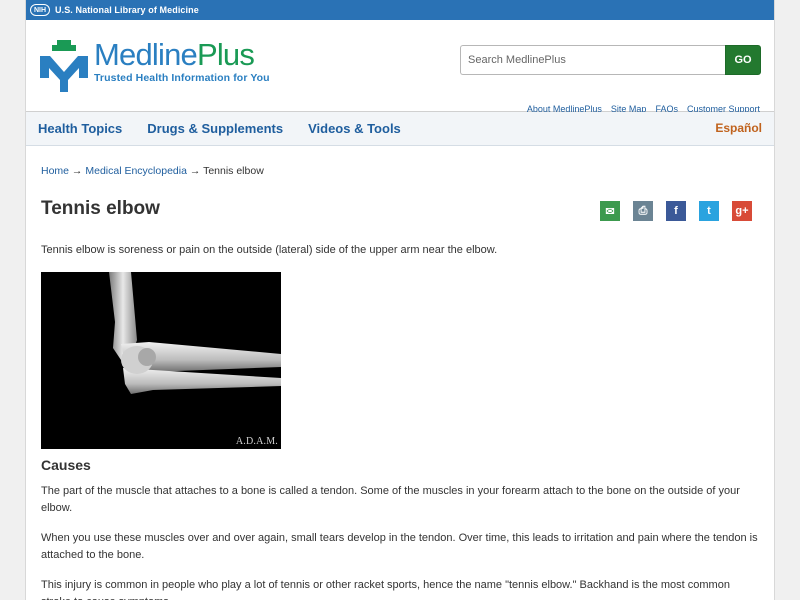 The height and width of the screenshot is (600, 800). Describe the element at coordinates (400, 211) in the screenshot. I see `title-row: Tennis elbow ✉ ⎙ f t g+` at that location.